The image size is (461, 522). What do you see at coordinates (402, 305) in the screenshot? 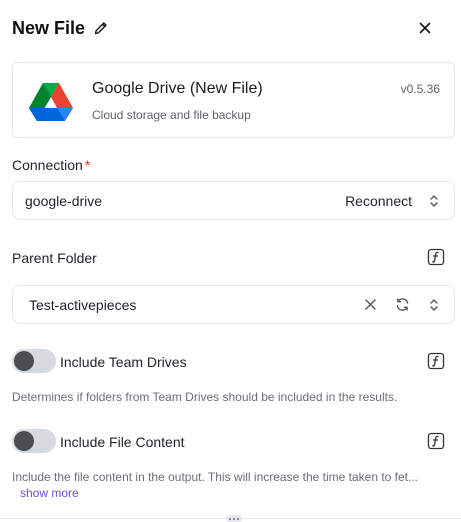
I see `refresh-icon` at bounding box center [402, 305].